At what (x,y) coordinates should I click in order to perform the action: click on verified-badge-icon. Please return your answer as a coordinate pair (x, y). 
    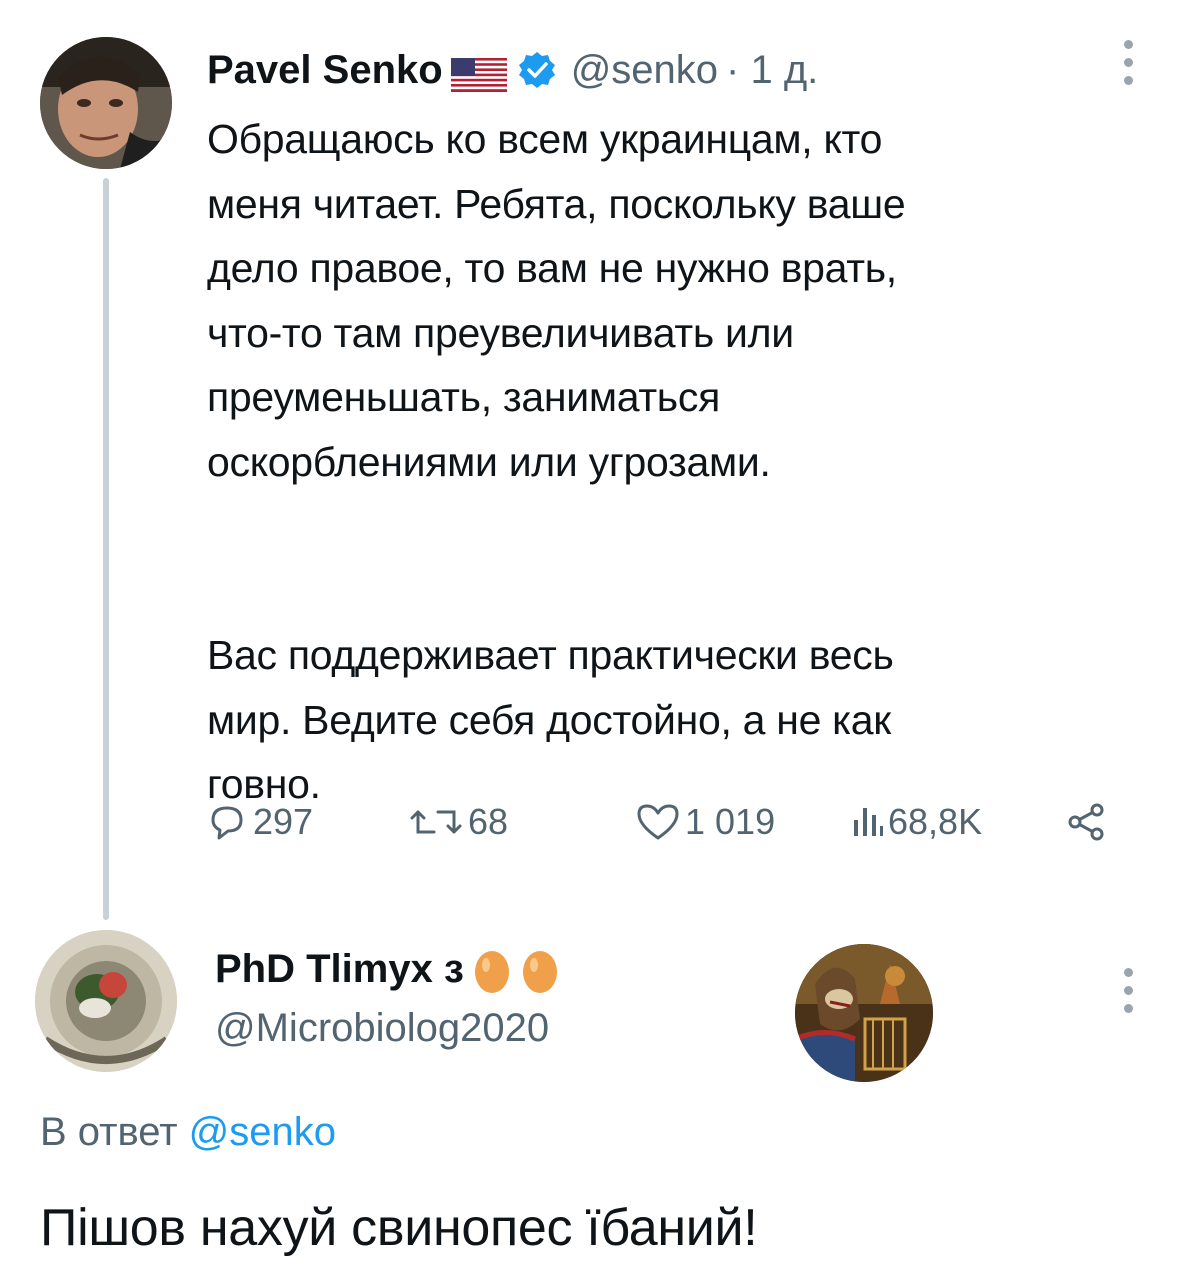
    Looking at the image, I should click on (537, 70).